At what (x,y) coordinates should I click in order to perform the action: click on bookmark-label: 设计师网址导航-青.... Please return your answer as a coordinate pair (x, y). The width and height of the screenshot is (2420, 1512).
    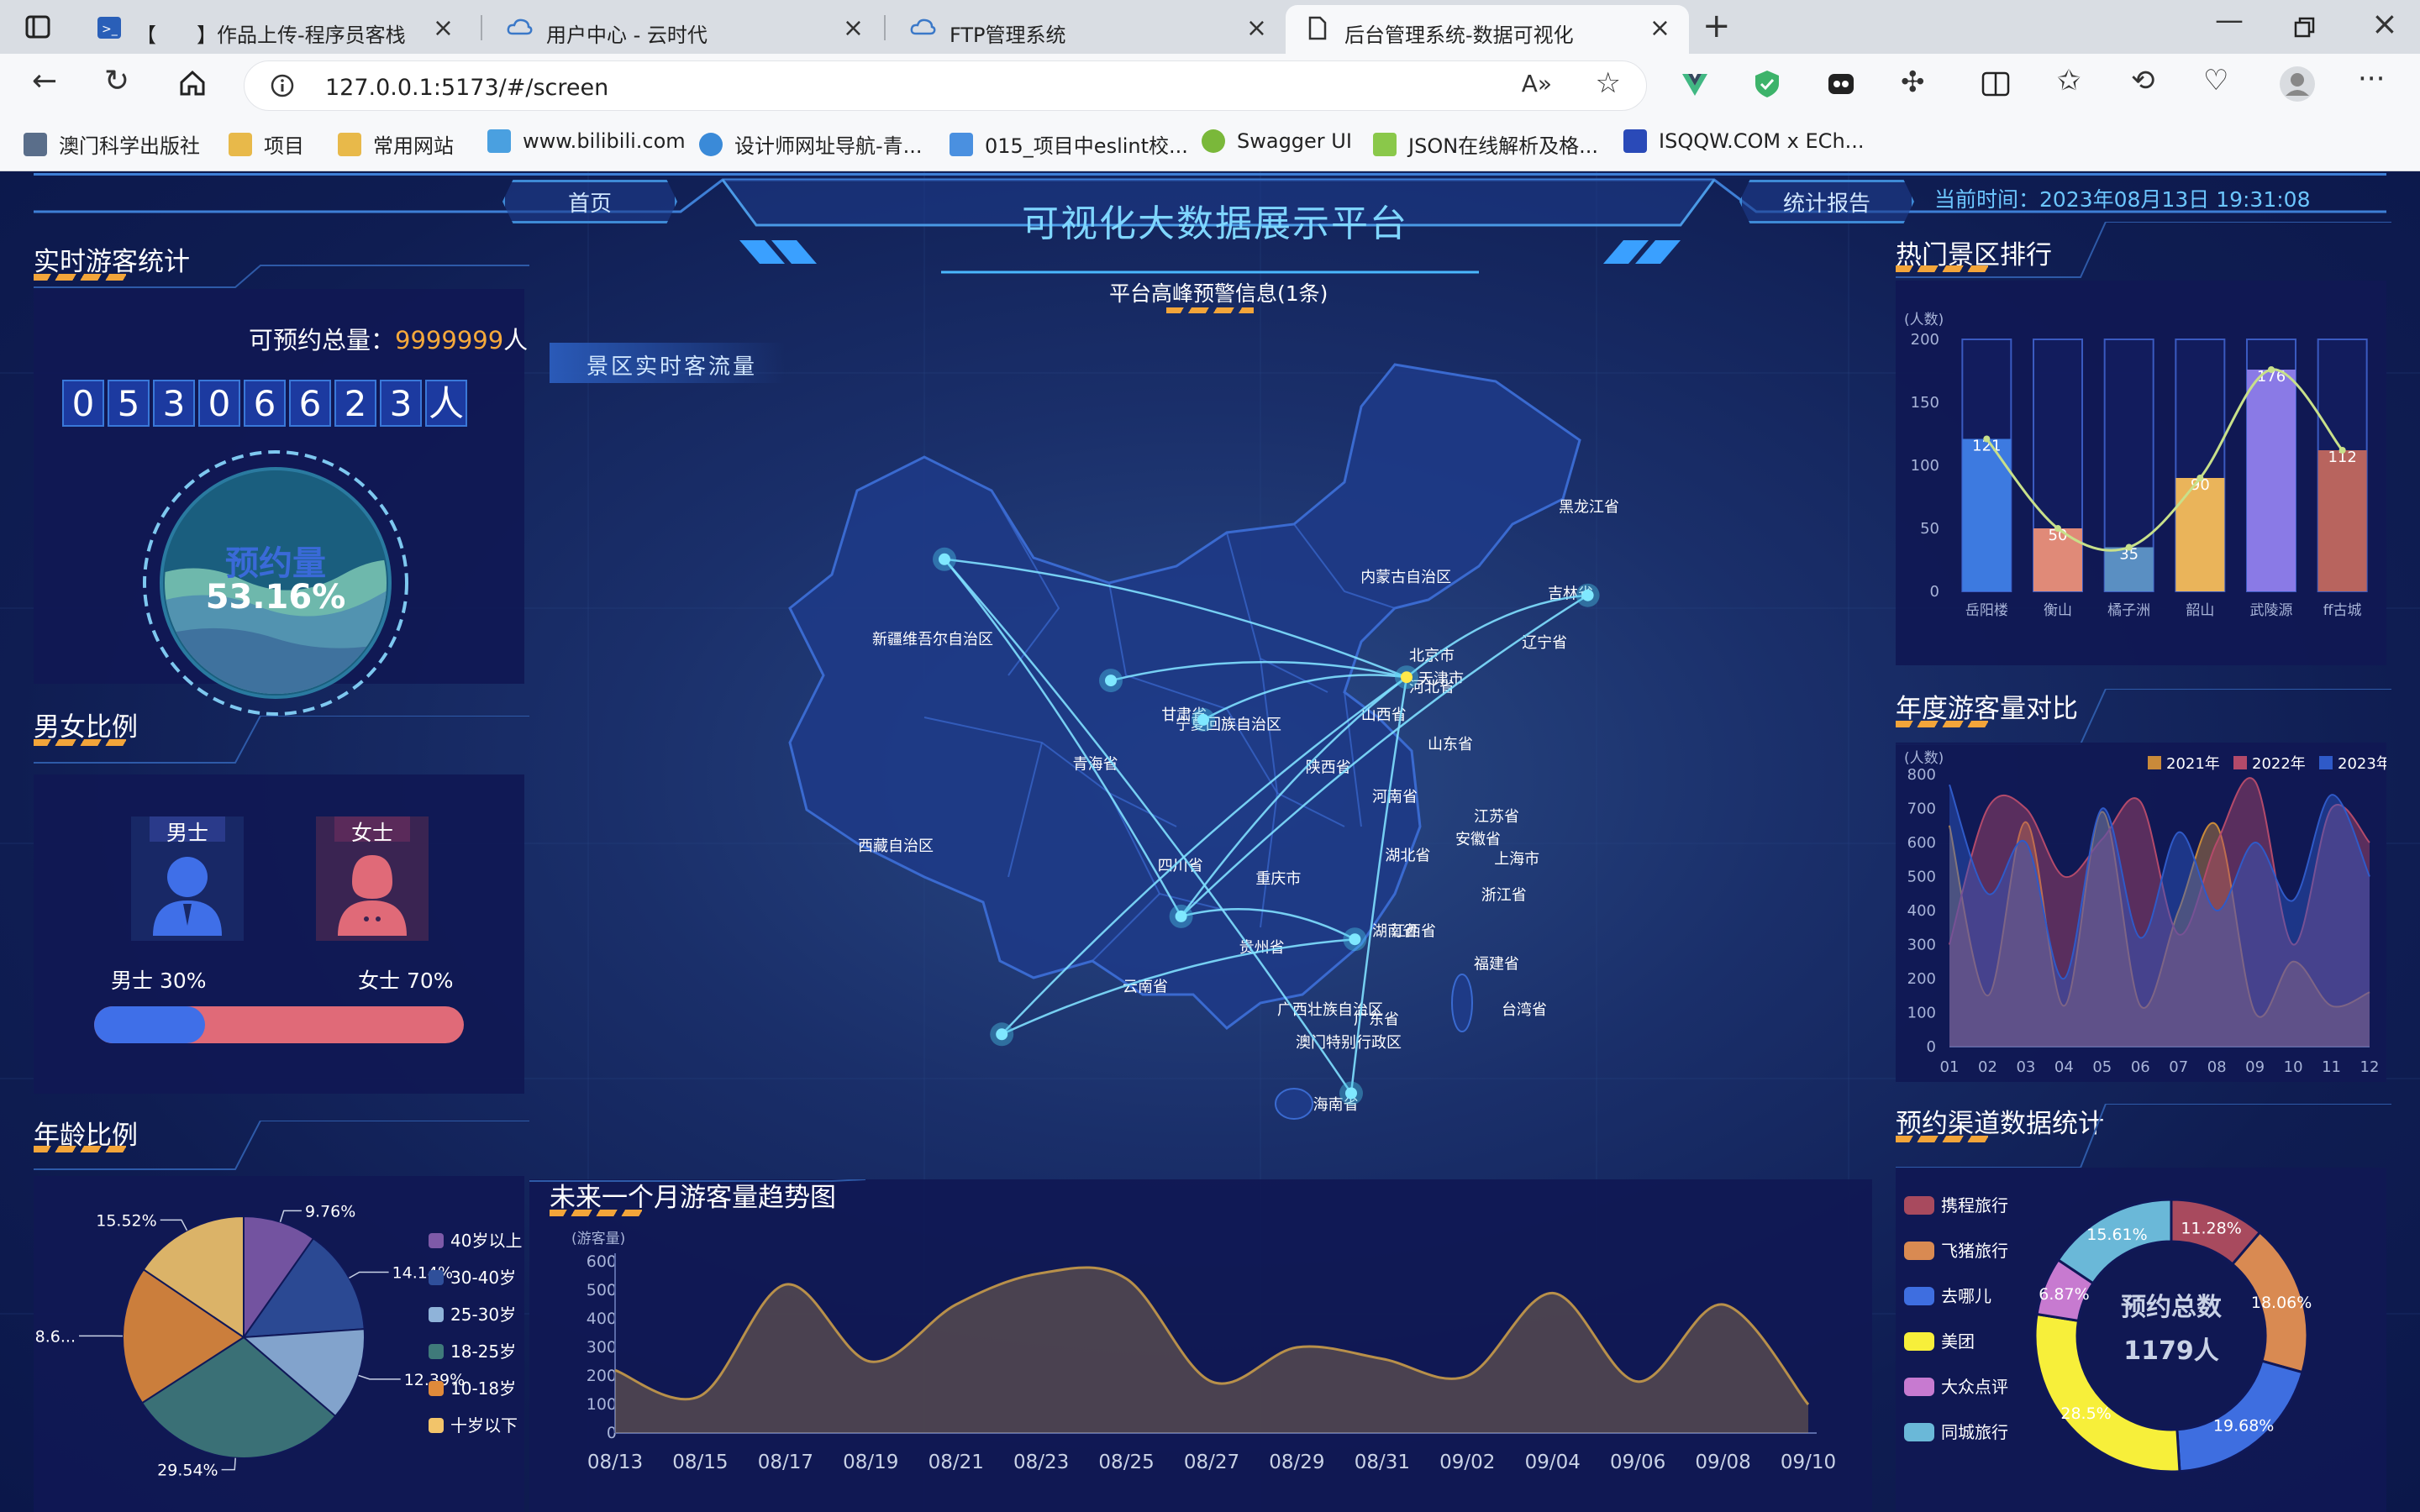
    Looking at the image, I should click on (828, 146).